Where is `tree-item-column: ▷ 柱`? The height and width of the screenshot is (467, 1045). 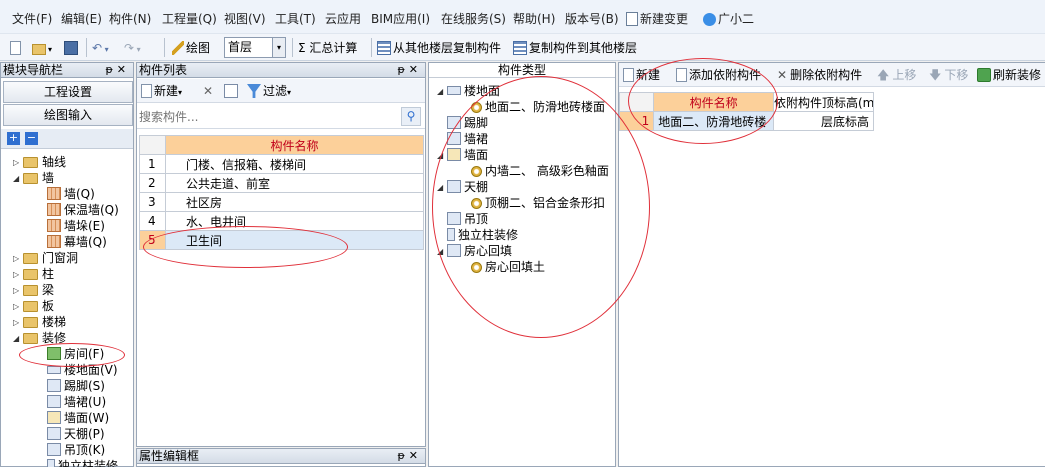
tree-item-column: ▷ 柱 is located at coordinates (33, 274).